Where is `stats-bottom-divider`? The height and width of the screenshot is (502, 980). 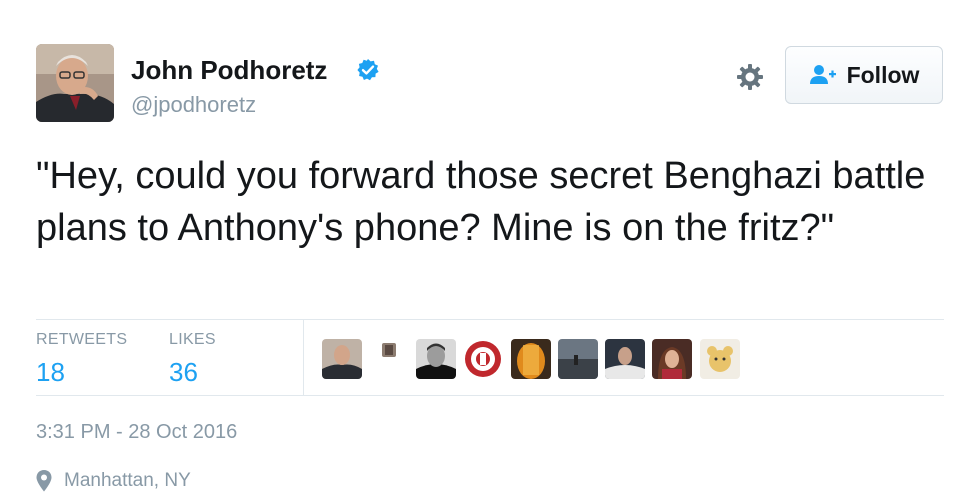
stats-bottom-divider is located at coordinates (490, 395).